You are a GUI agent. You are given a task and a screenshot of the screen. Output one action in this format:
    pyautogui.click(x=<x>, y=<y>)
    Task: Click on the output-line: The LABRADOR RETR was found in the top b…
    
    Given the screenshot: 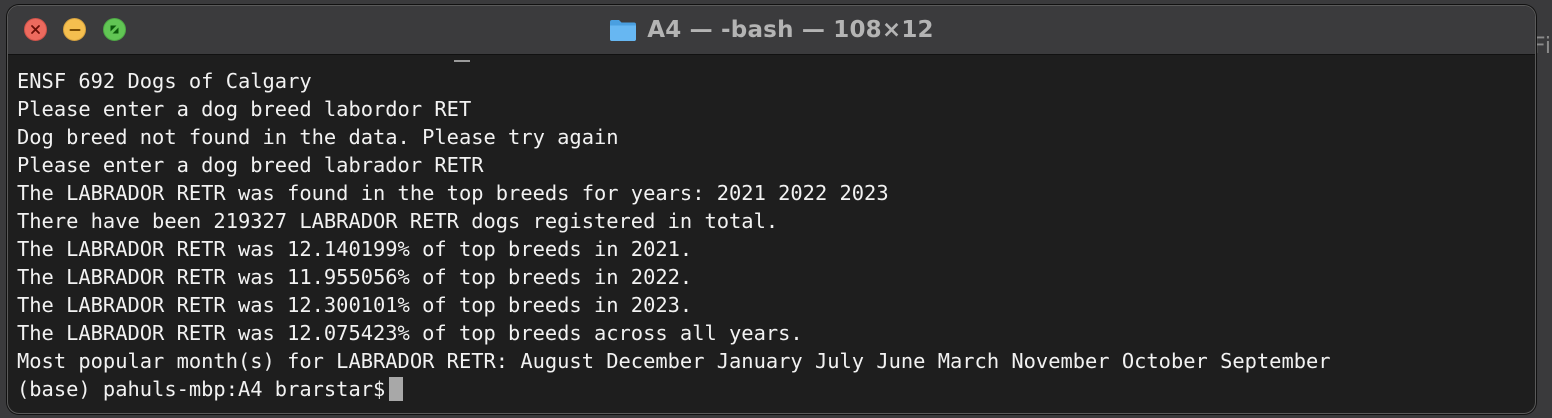 What is the action you would take?
    pyautogui.click(x=453, y=193)
    